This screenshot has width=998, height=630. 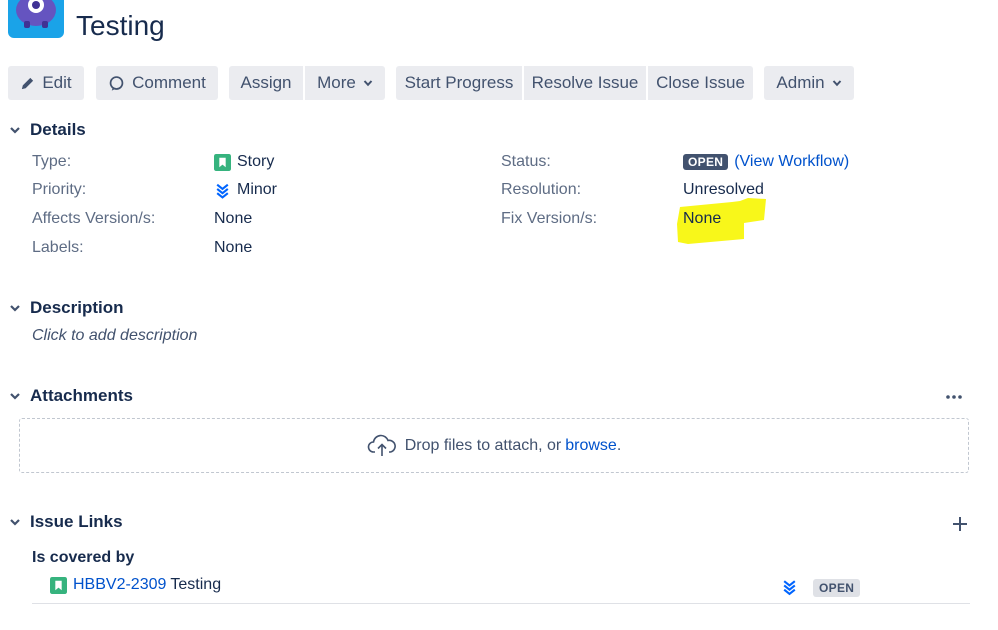 I want to click on description-section-toggle: Description, so click(x=66, y=308).